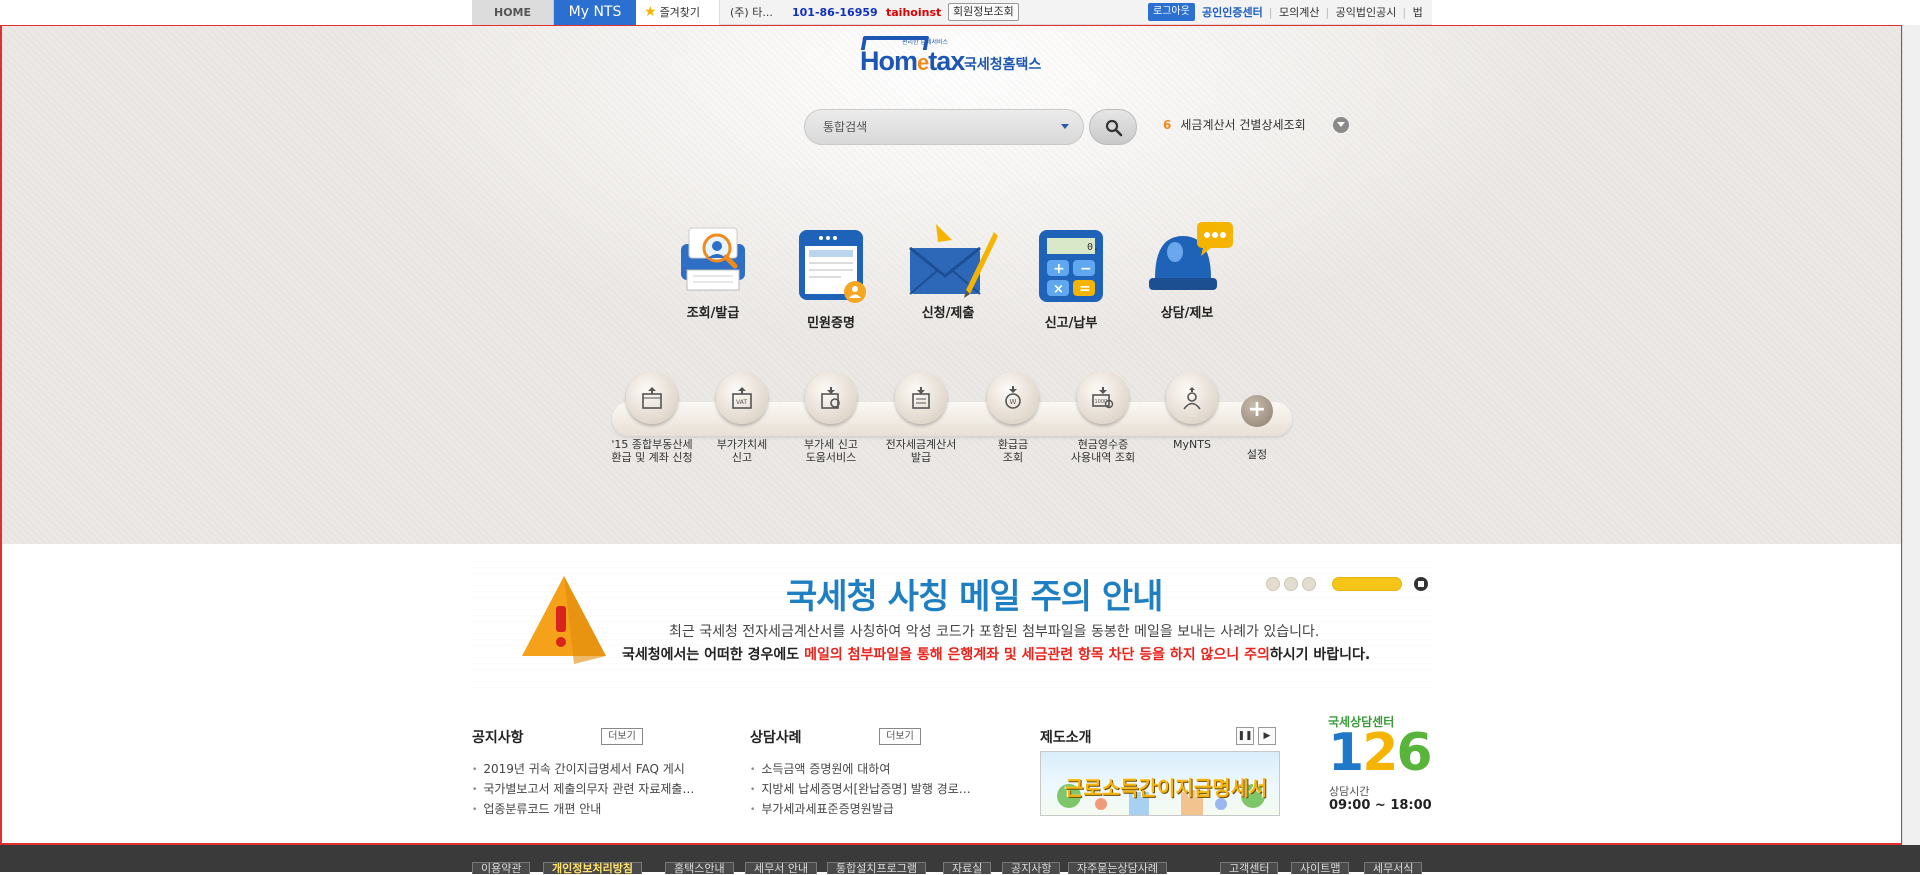  I want to click on system-title: 제도소개, so click(1066, 738).